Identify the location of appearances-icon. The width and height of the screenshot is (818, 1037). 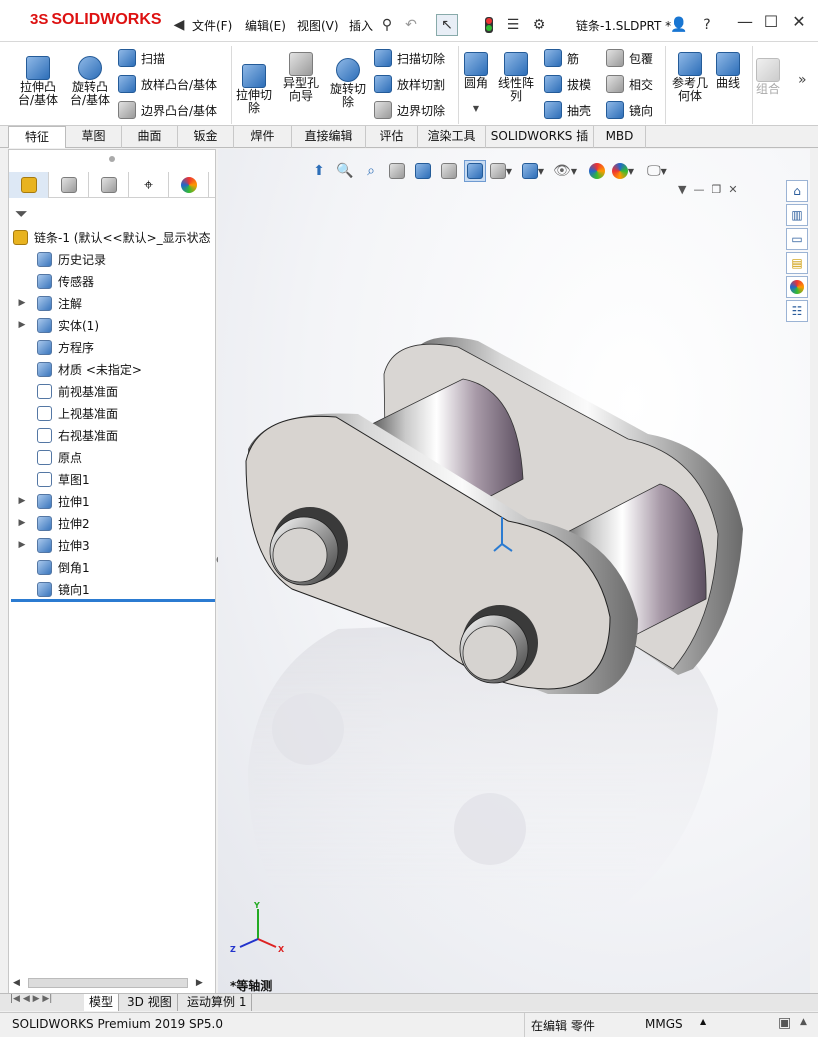
(797, 287).